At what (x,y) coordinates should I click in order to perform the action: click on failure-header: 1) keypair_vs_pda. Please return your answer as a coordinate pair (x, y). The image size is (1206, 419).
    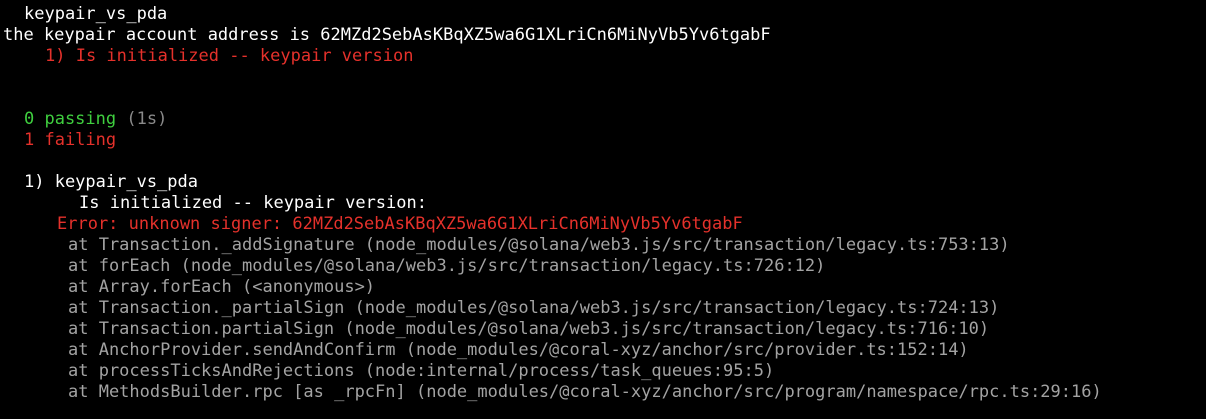
    Looking at the image, I should click on (111, 182).